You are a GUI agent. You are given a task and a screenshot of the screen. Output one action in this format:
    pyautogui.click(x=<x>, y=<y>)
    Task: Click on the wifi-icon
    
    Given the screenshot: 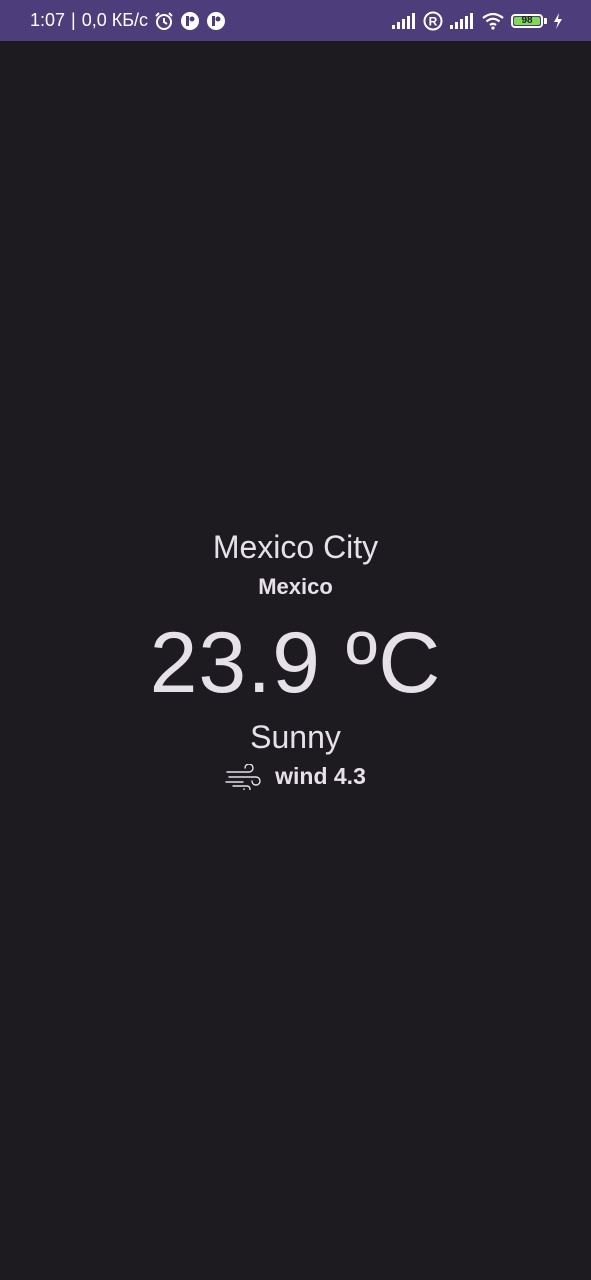 What is the action you would take?
    pyautogui.click(x=493, y=21)
    